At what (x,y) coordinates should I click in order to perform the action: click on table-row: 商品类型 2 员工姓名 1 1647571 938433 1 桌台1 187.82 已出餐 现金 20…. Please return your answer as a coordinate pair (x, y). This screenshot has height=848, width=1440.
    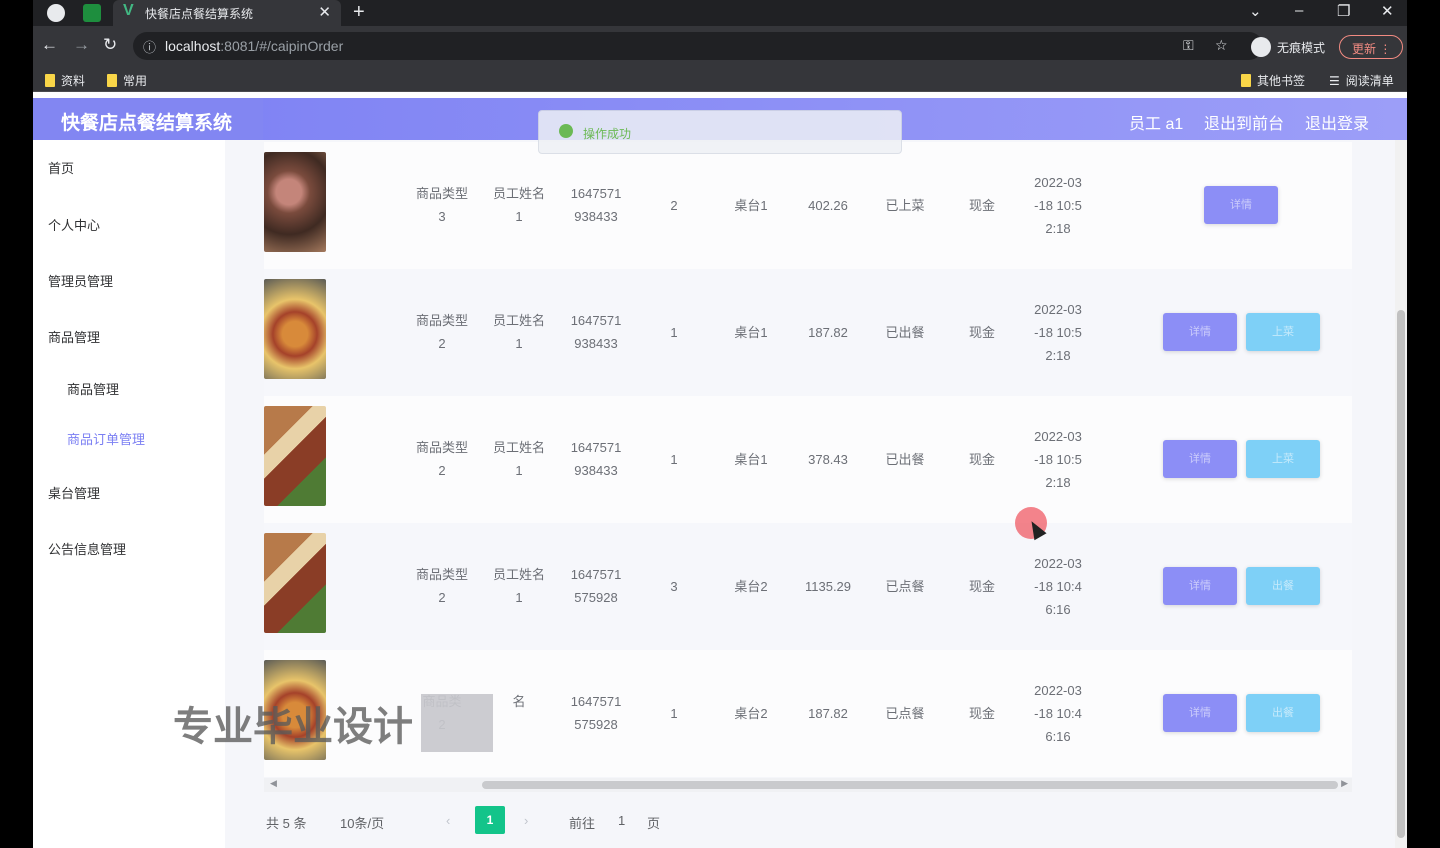
    Looking at the image, I should click on (808, 332).